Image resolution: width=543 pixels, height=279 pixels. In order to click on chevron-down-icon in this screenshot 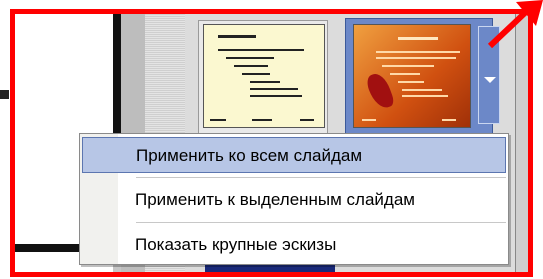, I will do `click(490, 80)`.